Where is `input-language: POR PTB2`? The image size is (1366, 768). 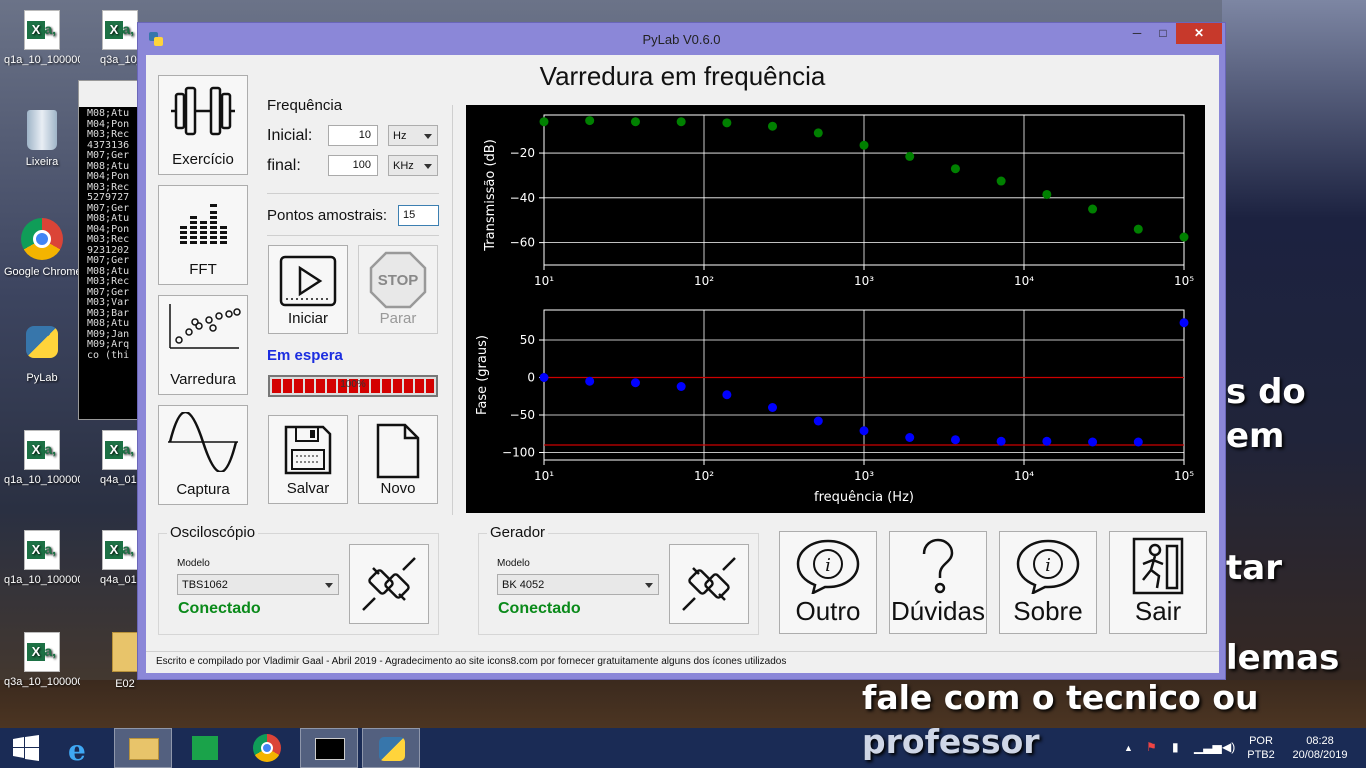
input-language: POR PTB2 is located at coordinates (1261, 748).